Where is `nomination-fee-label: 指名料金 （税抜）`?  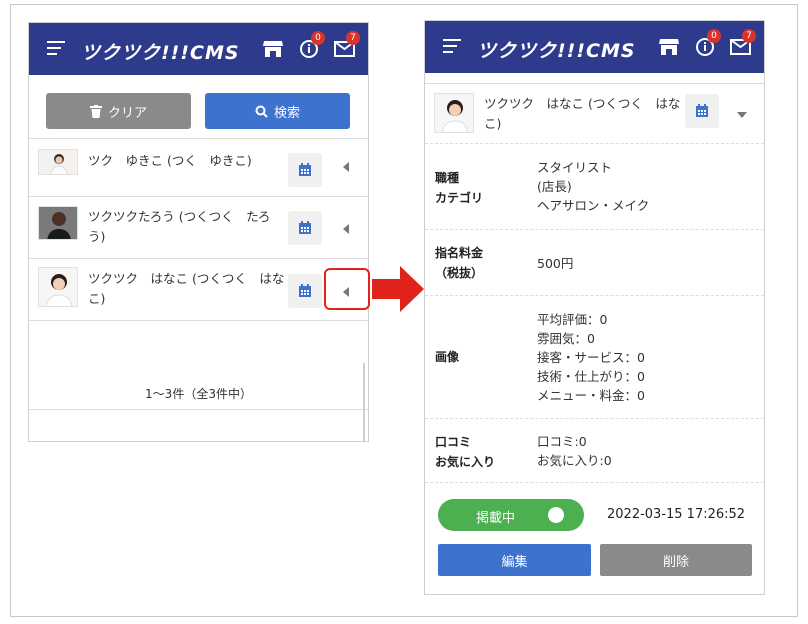 nomination-fee-label: 指名料金 （税抜） is located at coordinates (459, 263).